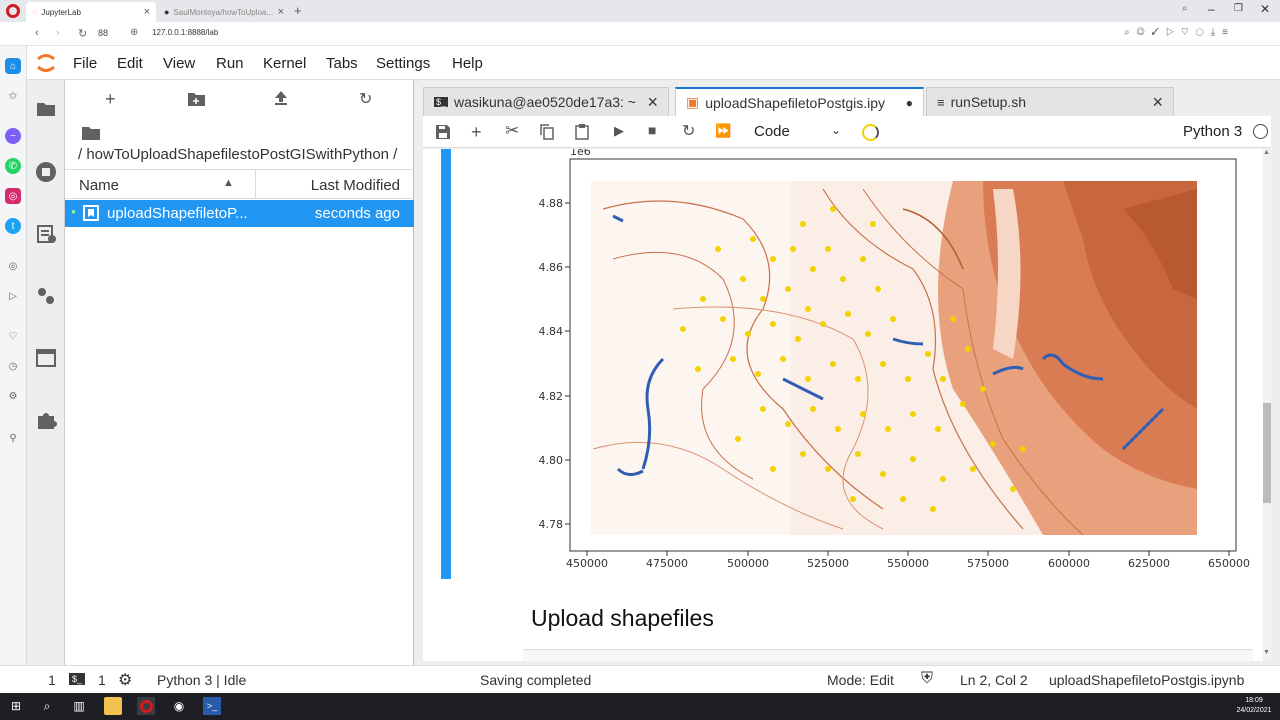 This screenshot has width=1280, height=720. Describe the element at coordinates (1211, 9) in the screenshot. I see `minimize-button: –` at that location.